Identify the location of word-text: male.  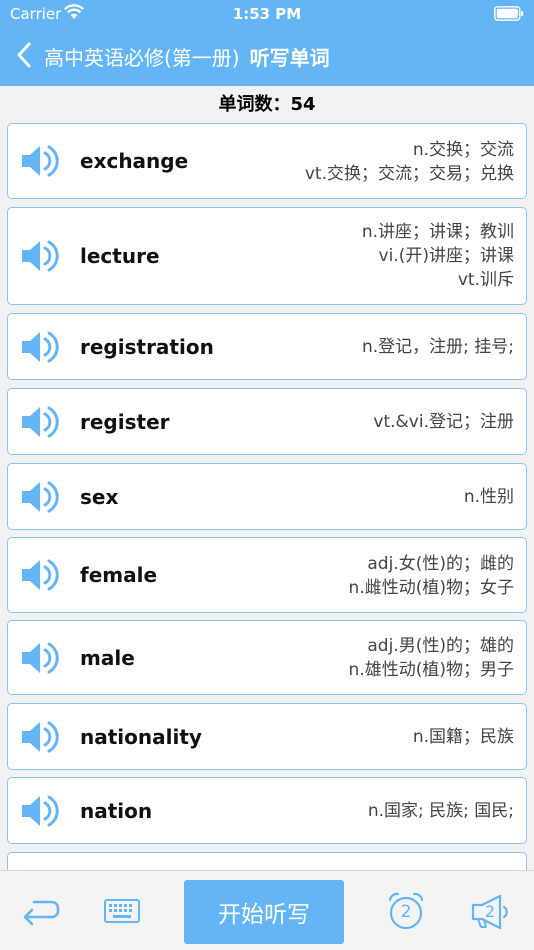
(107, 658).